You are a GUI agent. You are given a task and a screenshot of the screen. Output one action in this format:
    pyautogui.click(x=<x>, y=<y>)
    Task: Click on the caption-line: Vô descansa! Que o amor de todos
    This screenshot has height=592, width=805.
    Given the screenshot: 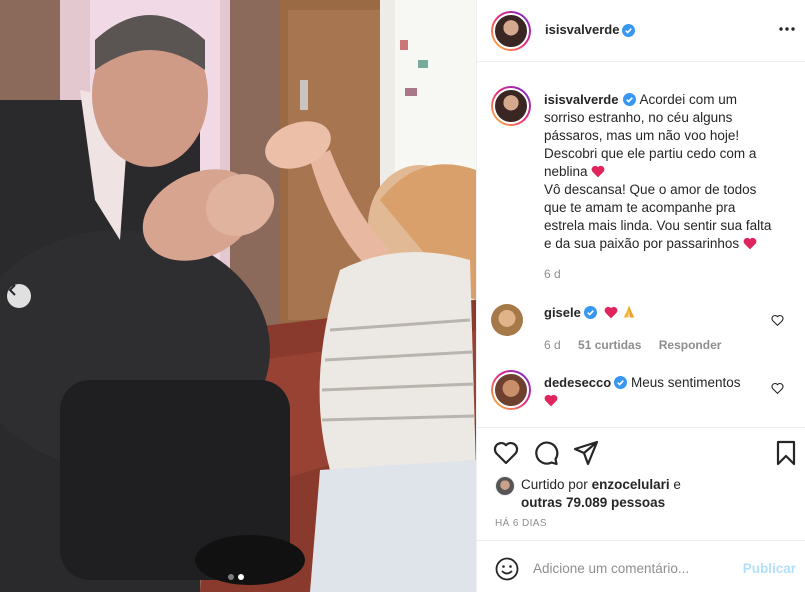 What is the action you would take?
    pyautogui.click(x=650, y=189)
    